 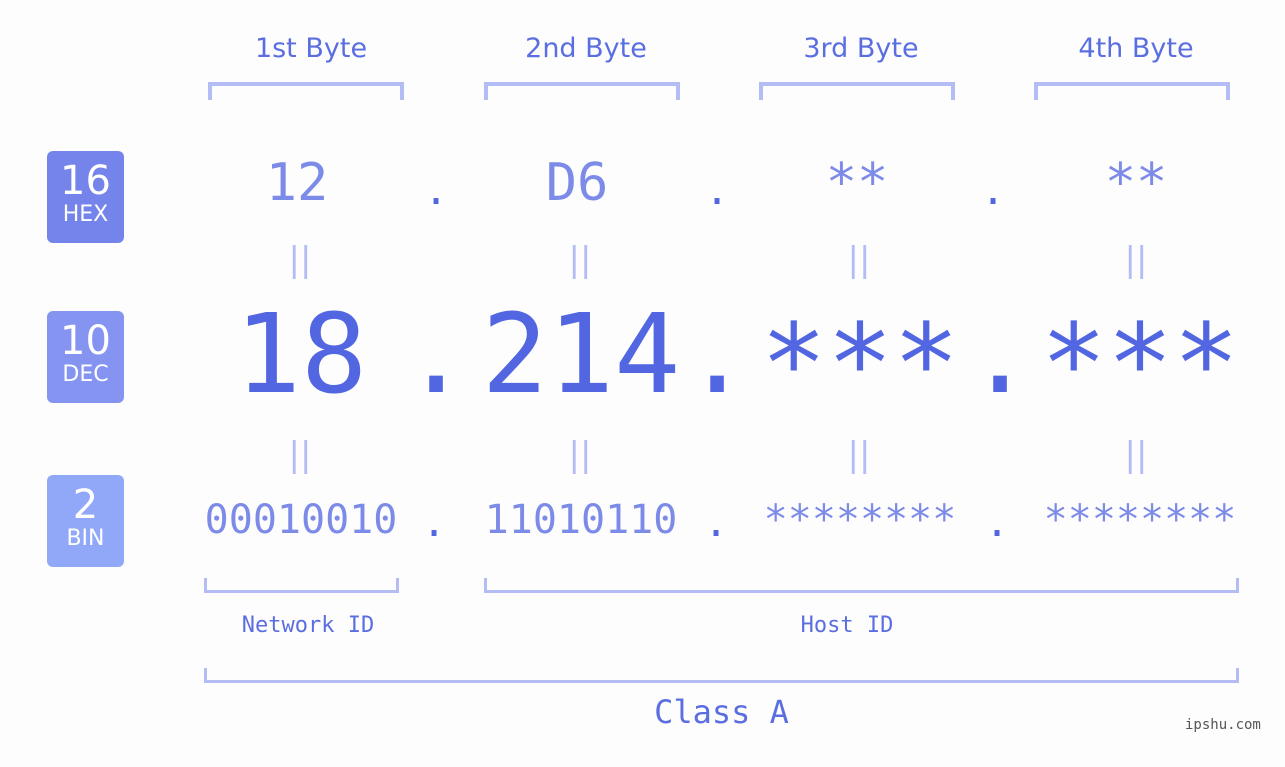 I want to click on bracket-network-id, so click(x=301, y=585).